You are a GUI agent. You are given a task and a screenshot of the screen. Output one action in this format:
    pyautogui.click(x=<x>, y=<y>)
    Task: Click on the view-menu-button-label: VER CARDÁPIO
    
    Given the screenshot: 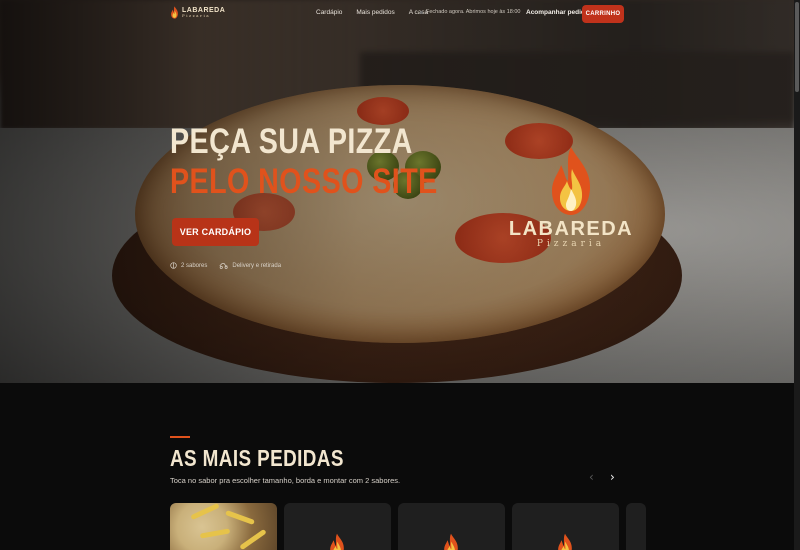 What is the action you would take?
    pyautogui.click(x=215, y=232)
    